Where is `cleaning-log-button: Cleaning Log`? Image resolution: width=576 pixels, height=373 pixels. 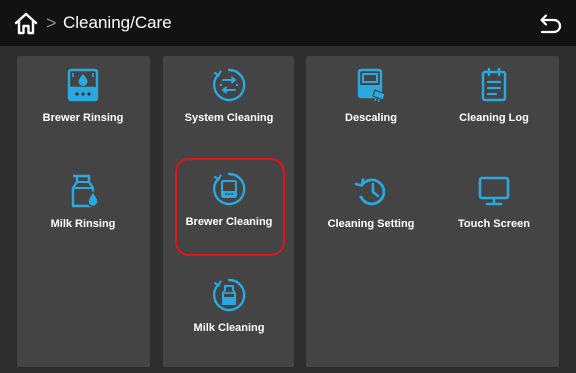 cleaning-log-button: Cleaning Log is located at coordinates (494, 96).